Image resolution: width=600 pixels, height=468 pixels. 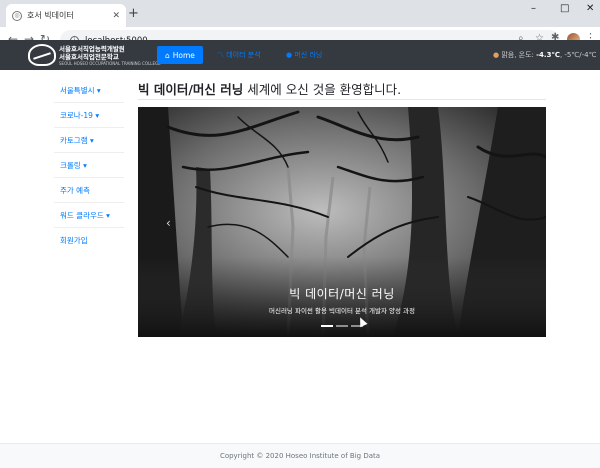 What do you see at coordinates (496, 55) in the screenshot?
I see `weather-icon: ●` at bounding box center [496, 55].